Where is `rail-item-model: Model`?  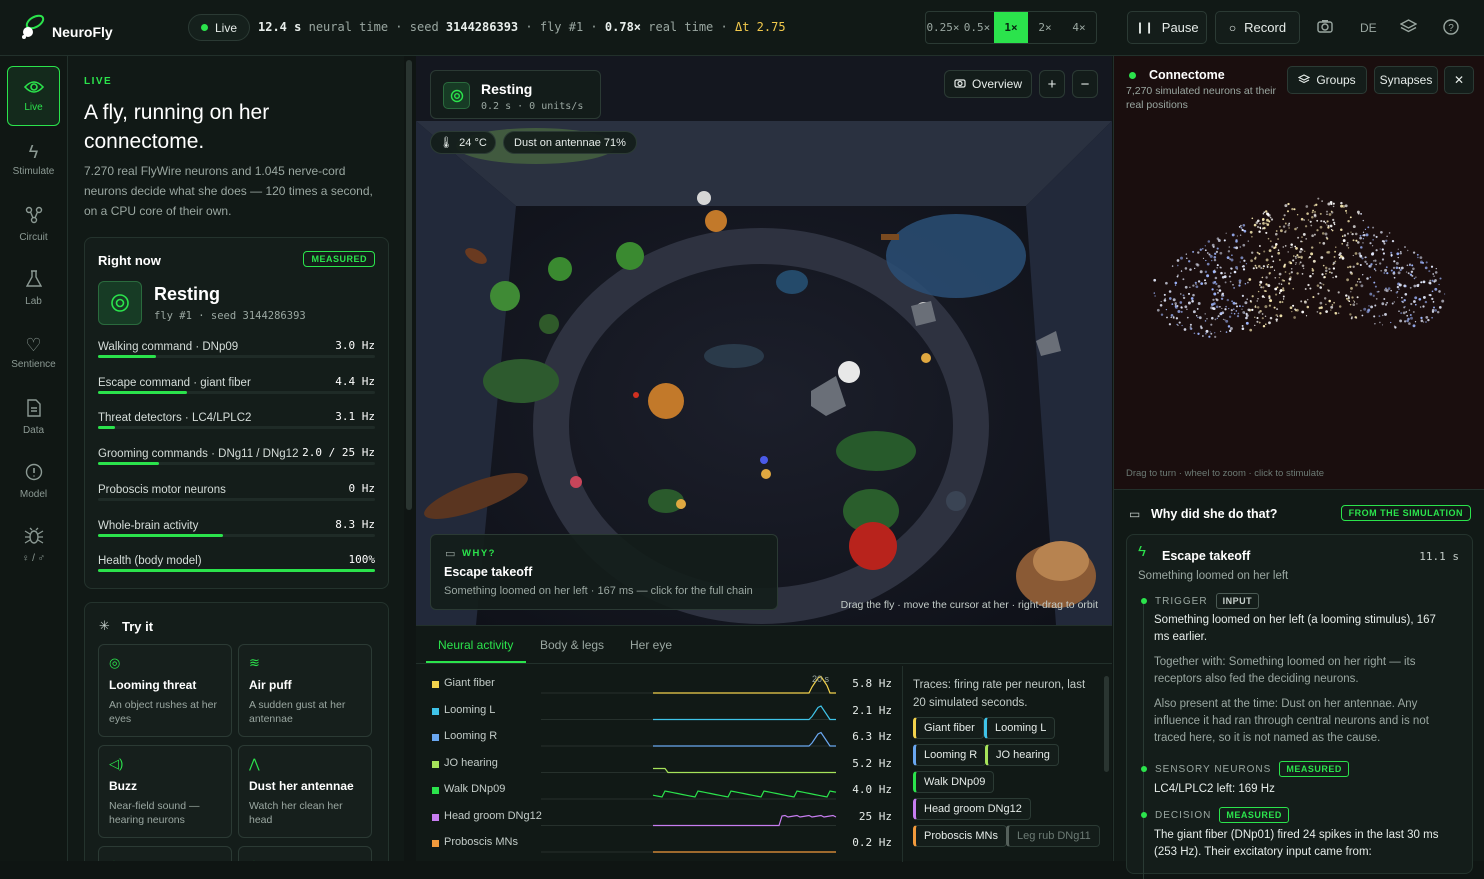 rail-item-model: Model is located at coordinates (33, 481).